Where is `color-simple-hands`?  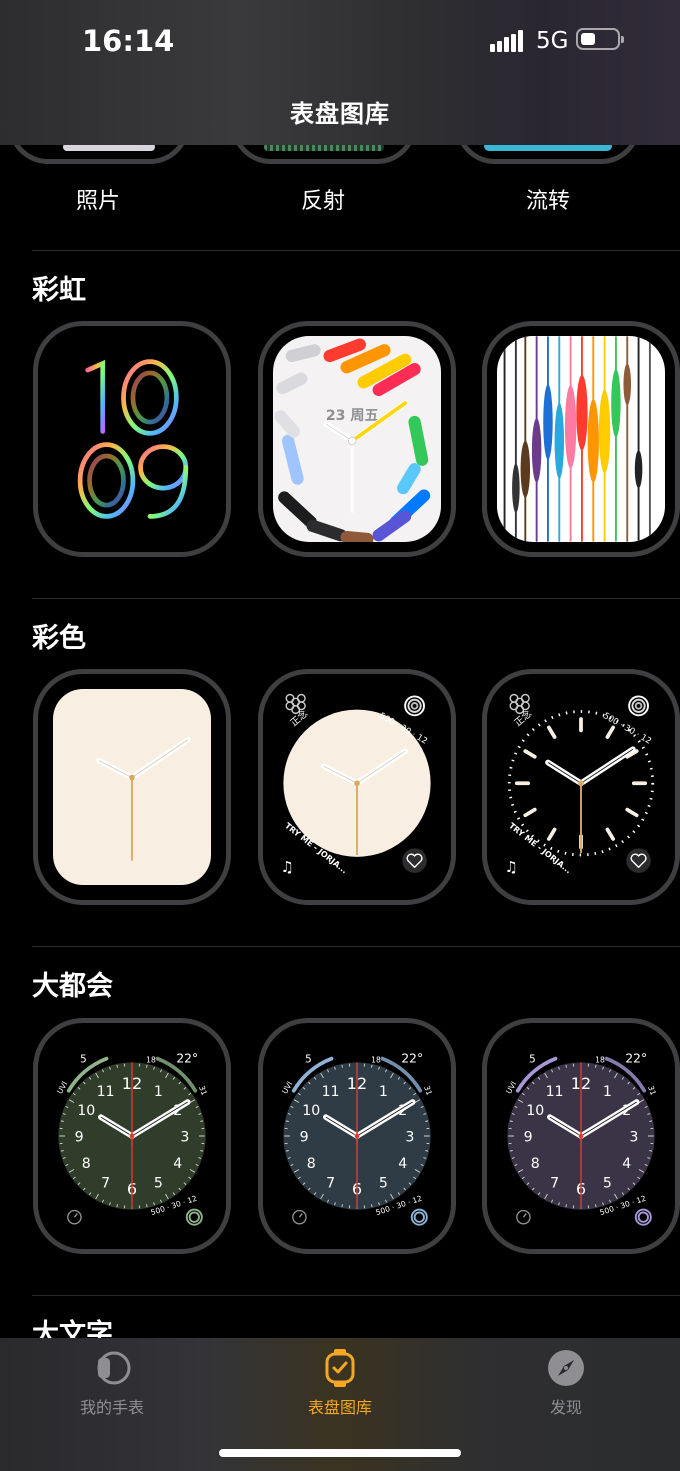 color-simple-hands is located at coordinates (143, 798).